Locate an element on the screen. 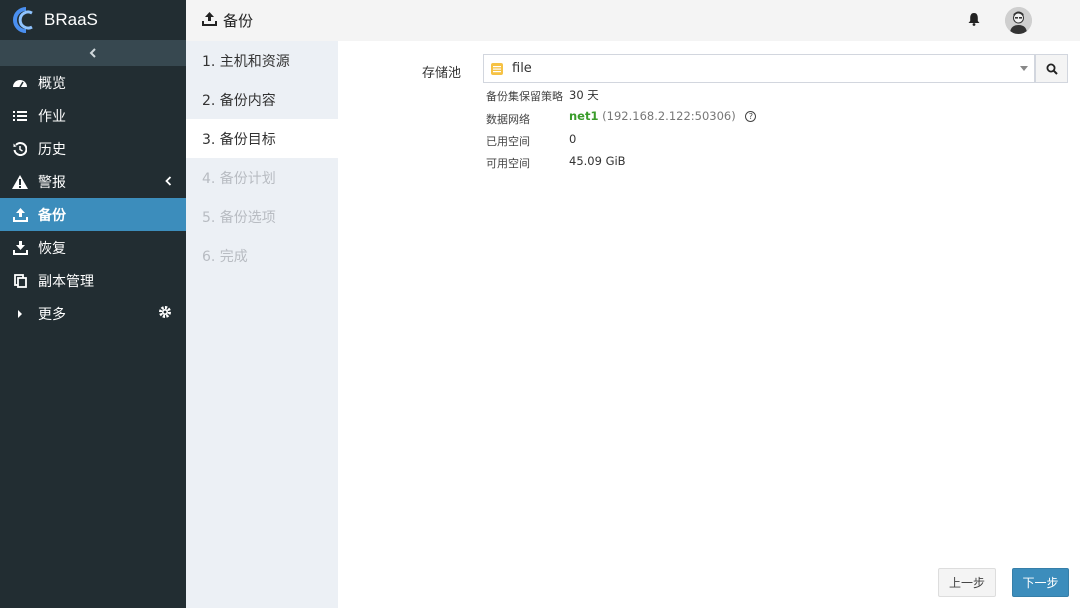 This screenshot has height=608, width=1080. sidebar-item-alerts: 警报 is located at coordinates (93, 181).